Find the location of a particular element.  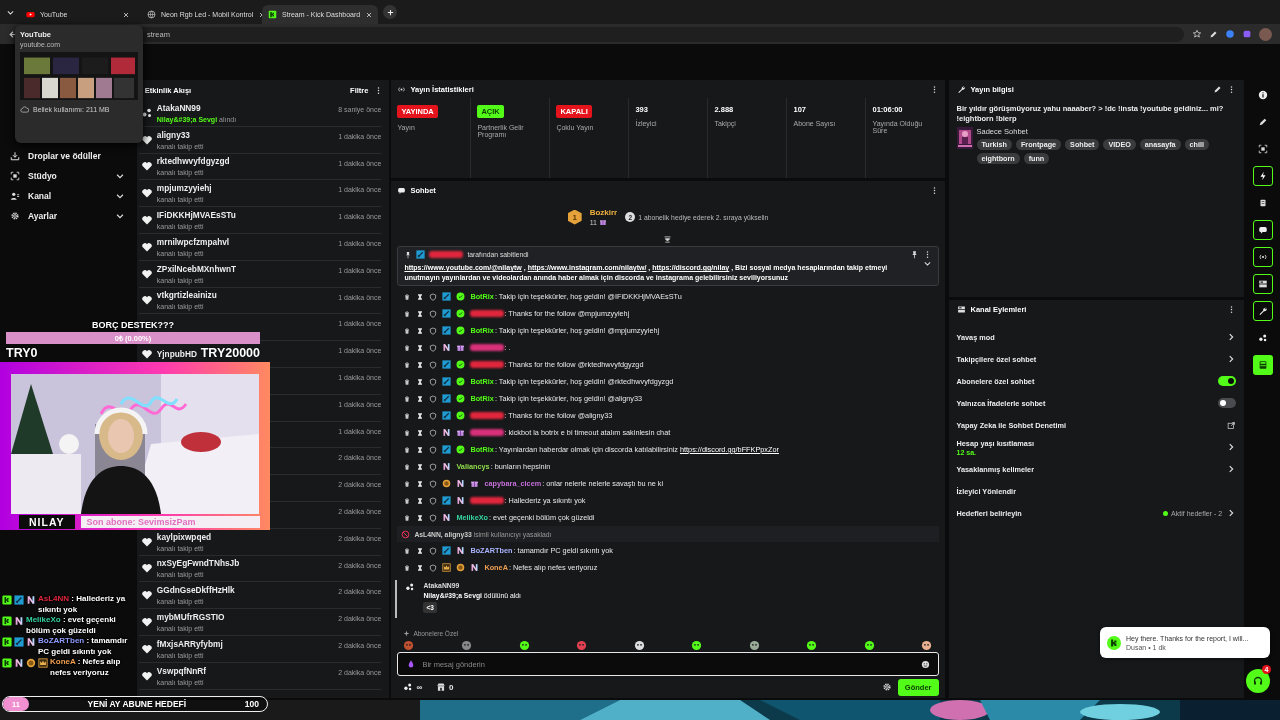

username: Bozkirr is located at coordinates (603, 212).